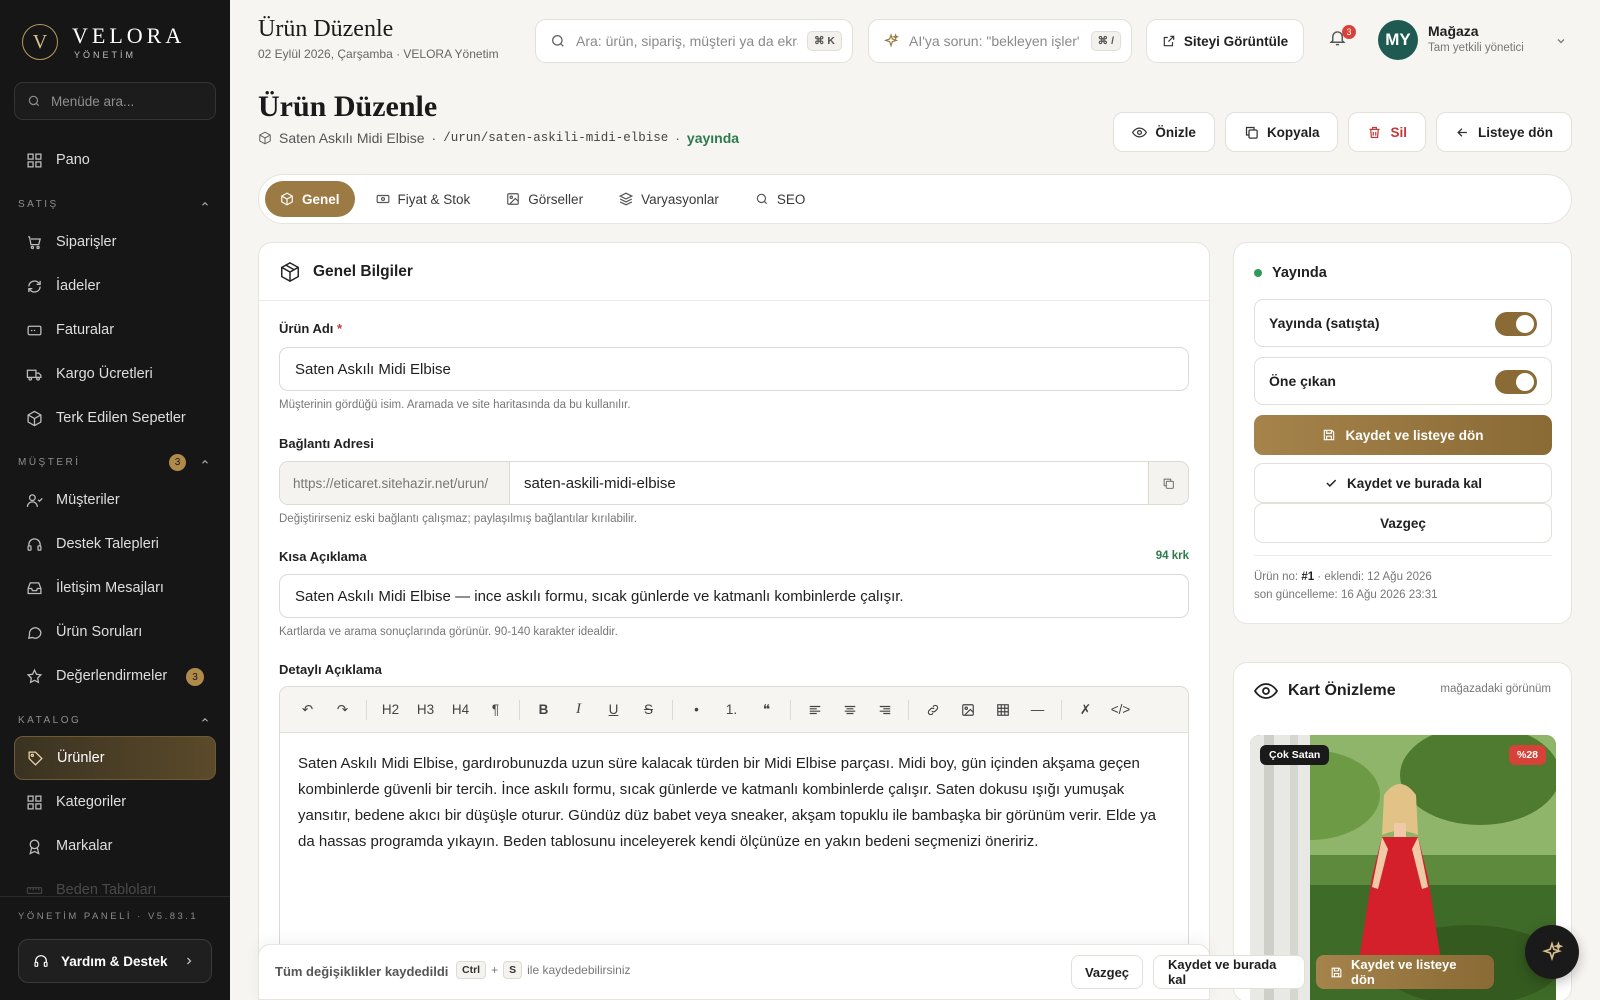  What do you see at coordinates (115, 588) in the screenshot?
I see `sidebar-item-iletisim-mesajlari: İletişim Mesajları` at bounding box center [115, 588].